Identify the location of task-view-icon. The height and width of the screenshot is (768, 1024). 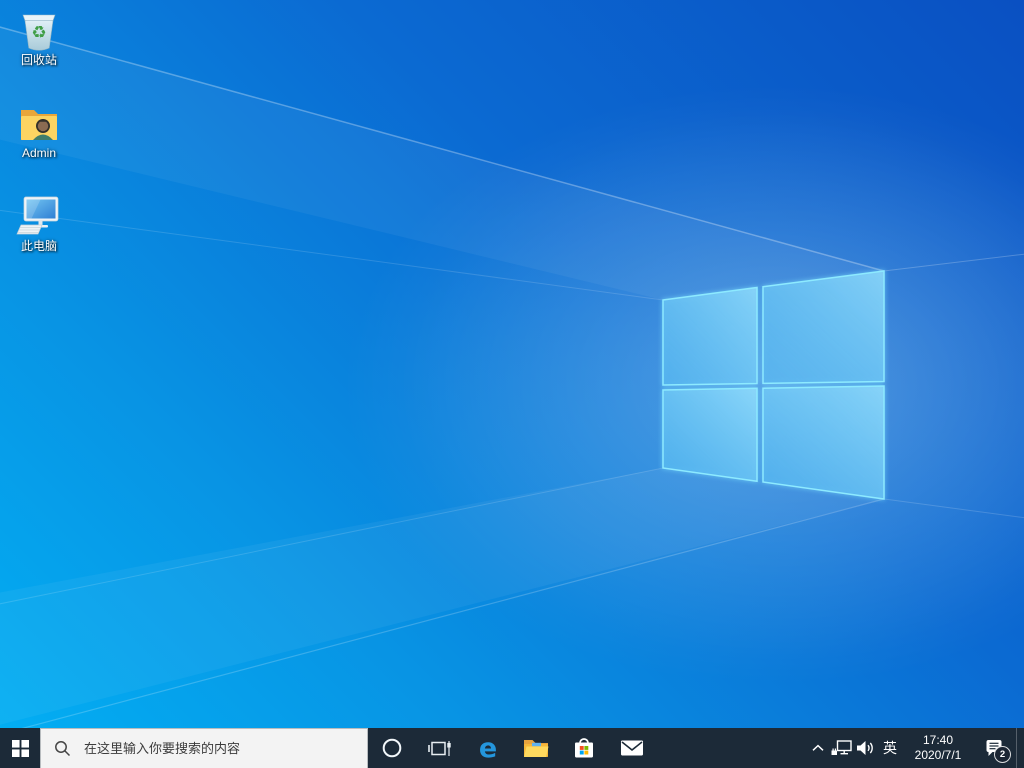
(439, 748).